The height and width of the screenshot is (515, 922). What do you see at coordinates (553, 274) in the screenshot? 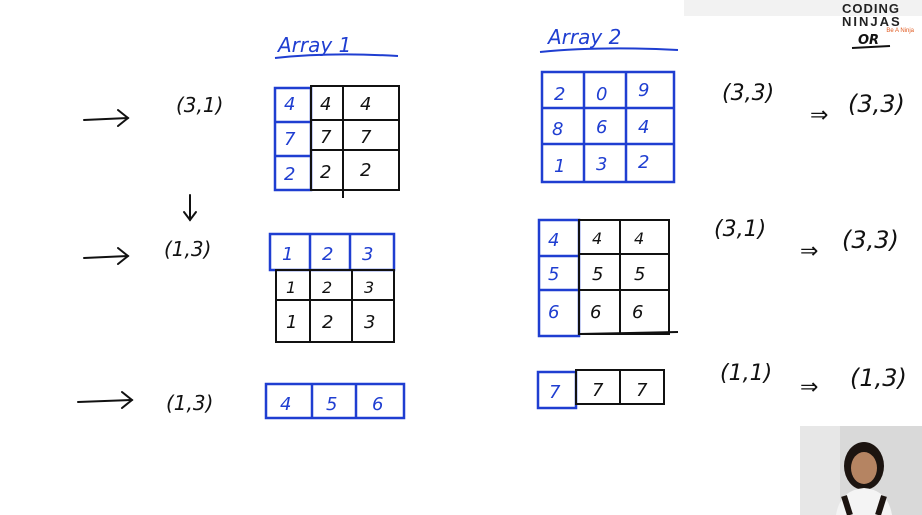
I see `a2g2-ext: 5` at bounding box center [553, 274].